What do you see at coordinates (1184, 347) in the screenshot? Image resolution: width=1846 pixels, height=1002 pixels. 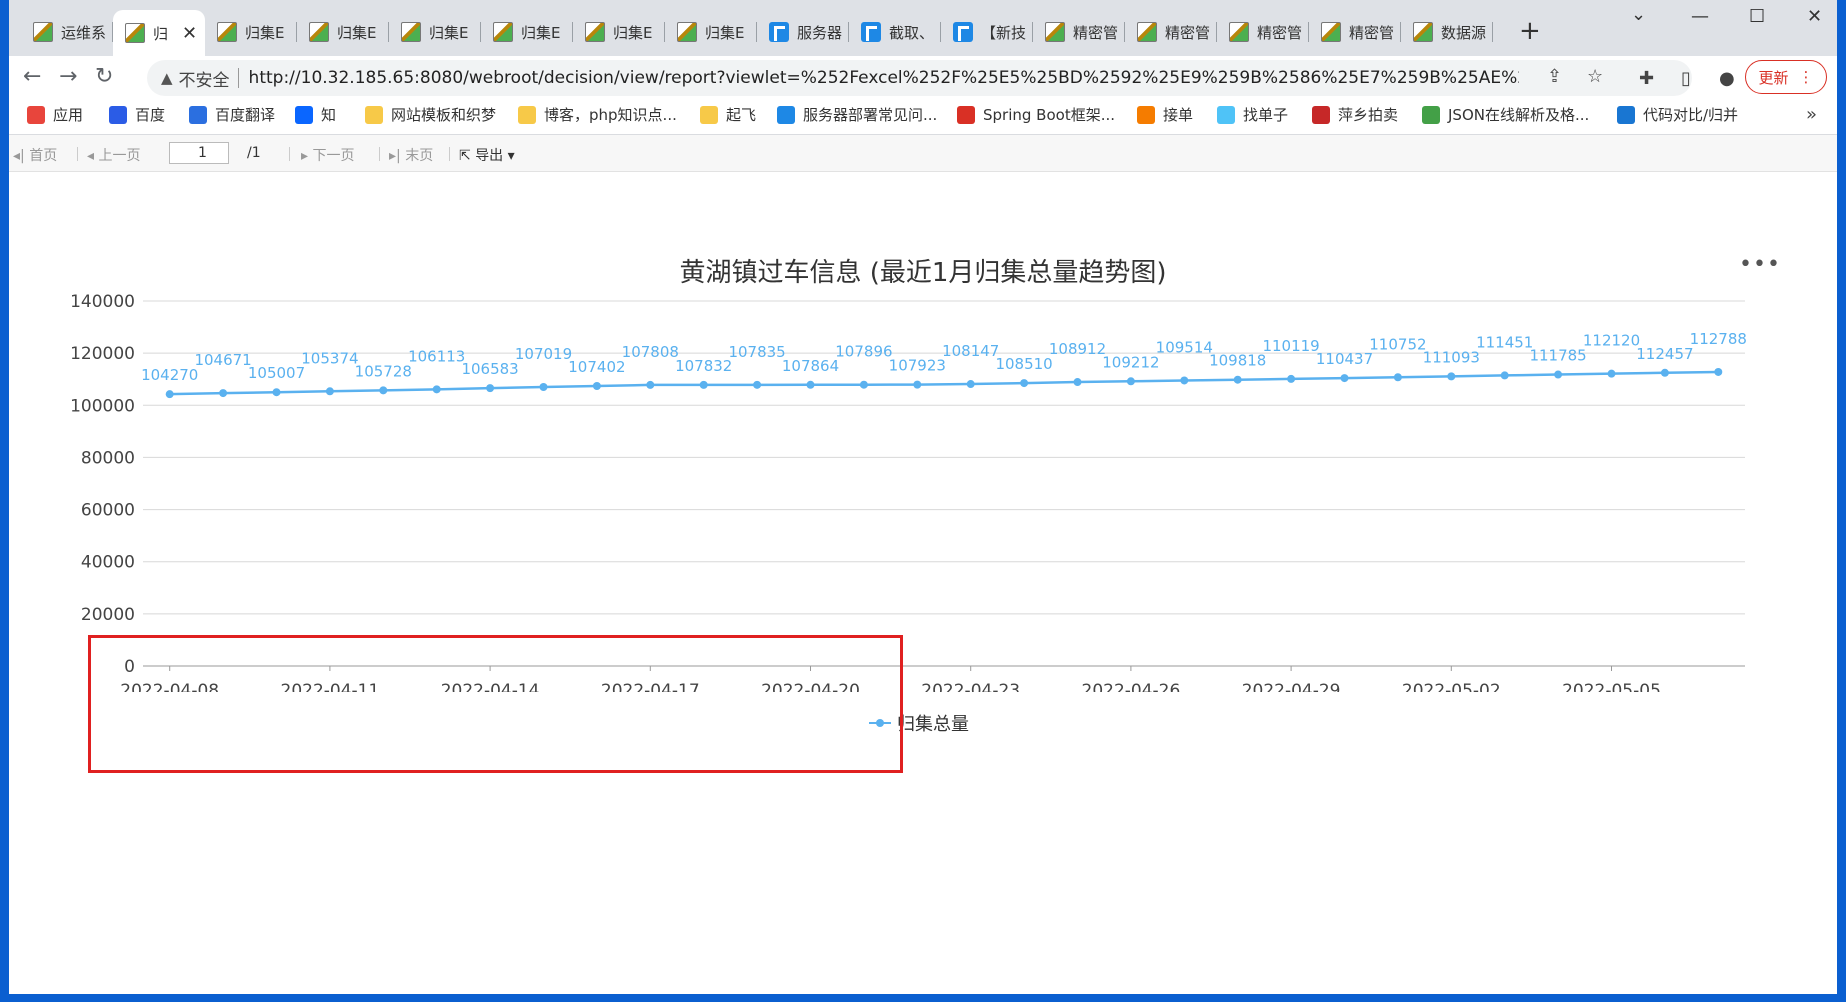 I see `data-label: 109514` at bounding box center [1184, 347].